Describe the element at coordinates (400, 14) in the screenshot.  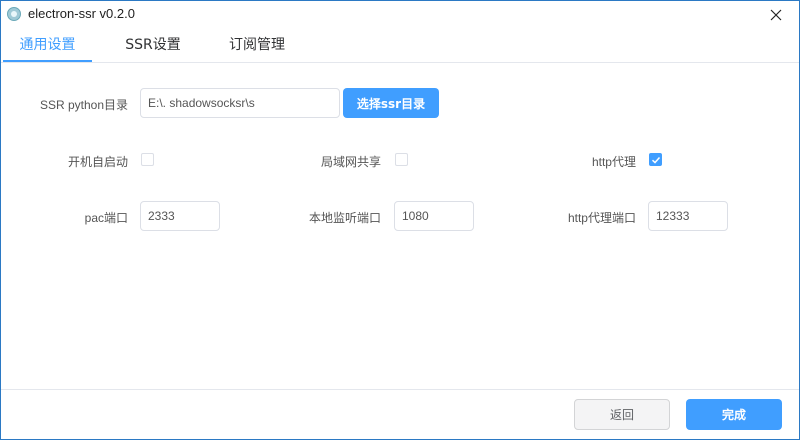
I see `title-bar: electron-ssr v0.2.0` at that location.